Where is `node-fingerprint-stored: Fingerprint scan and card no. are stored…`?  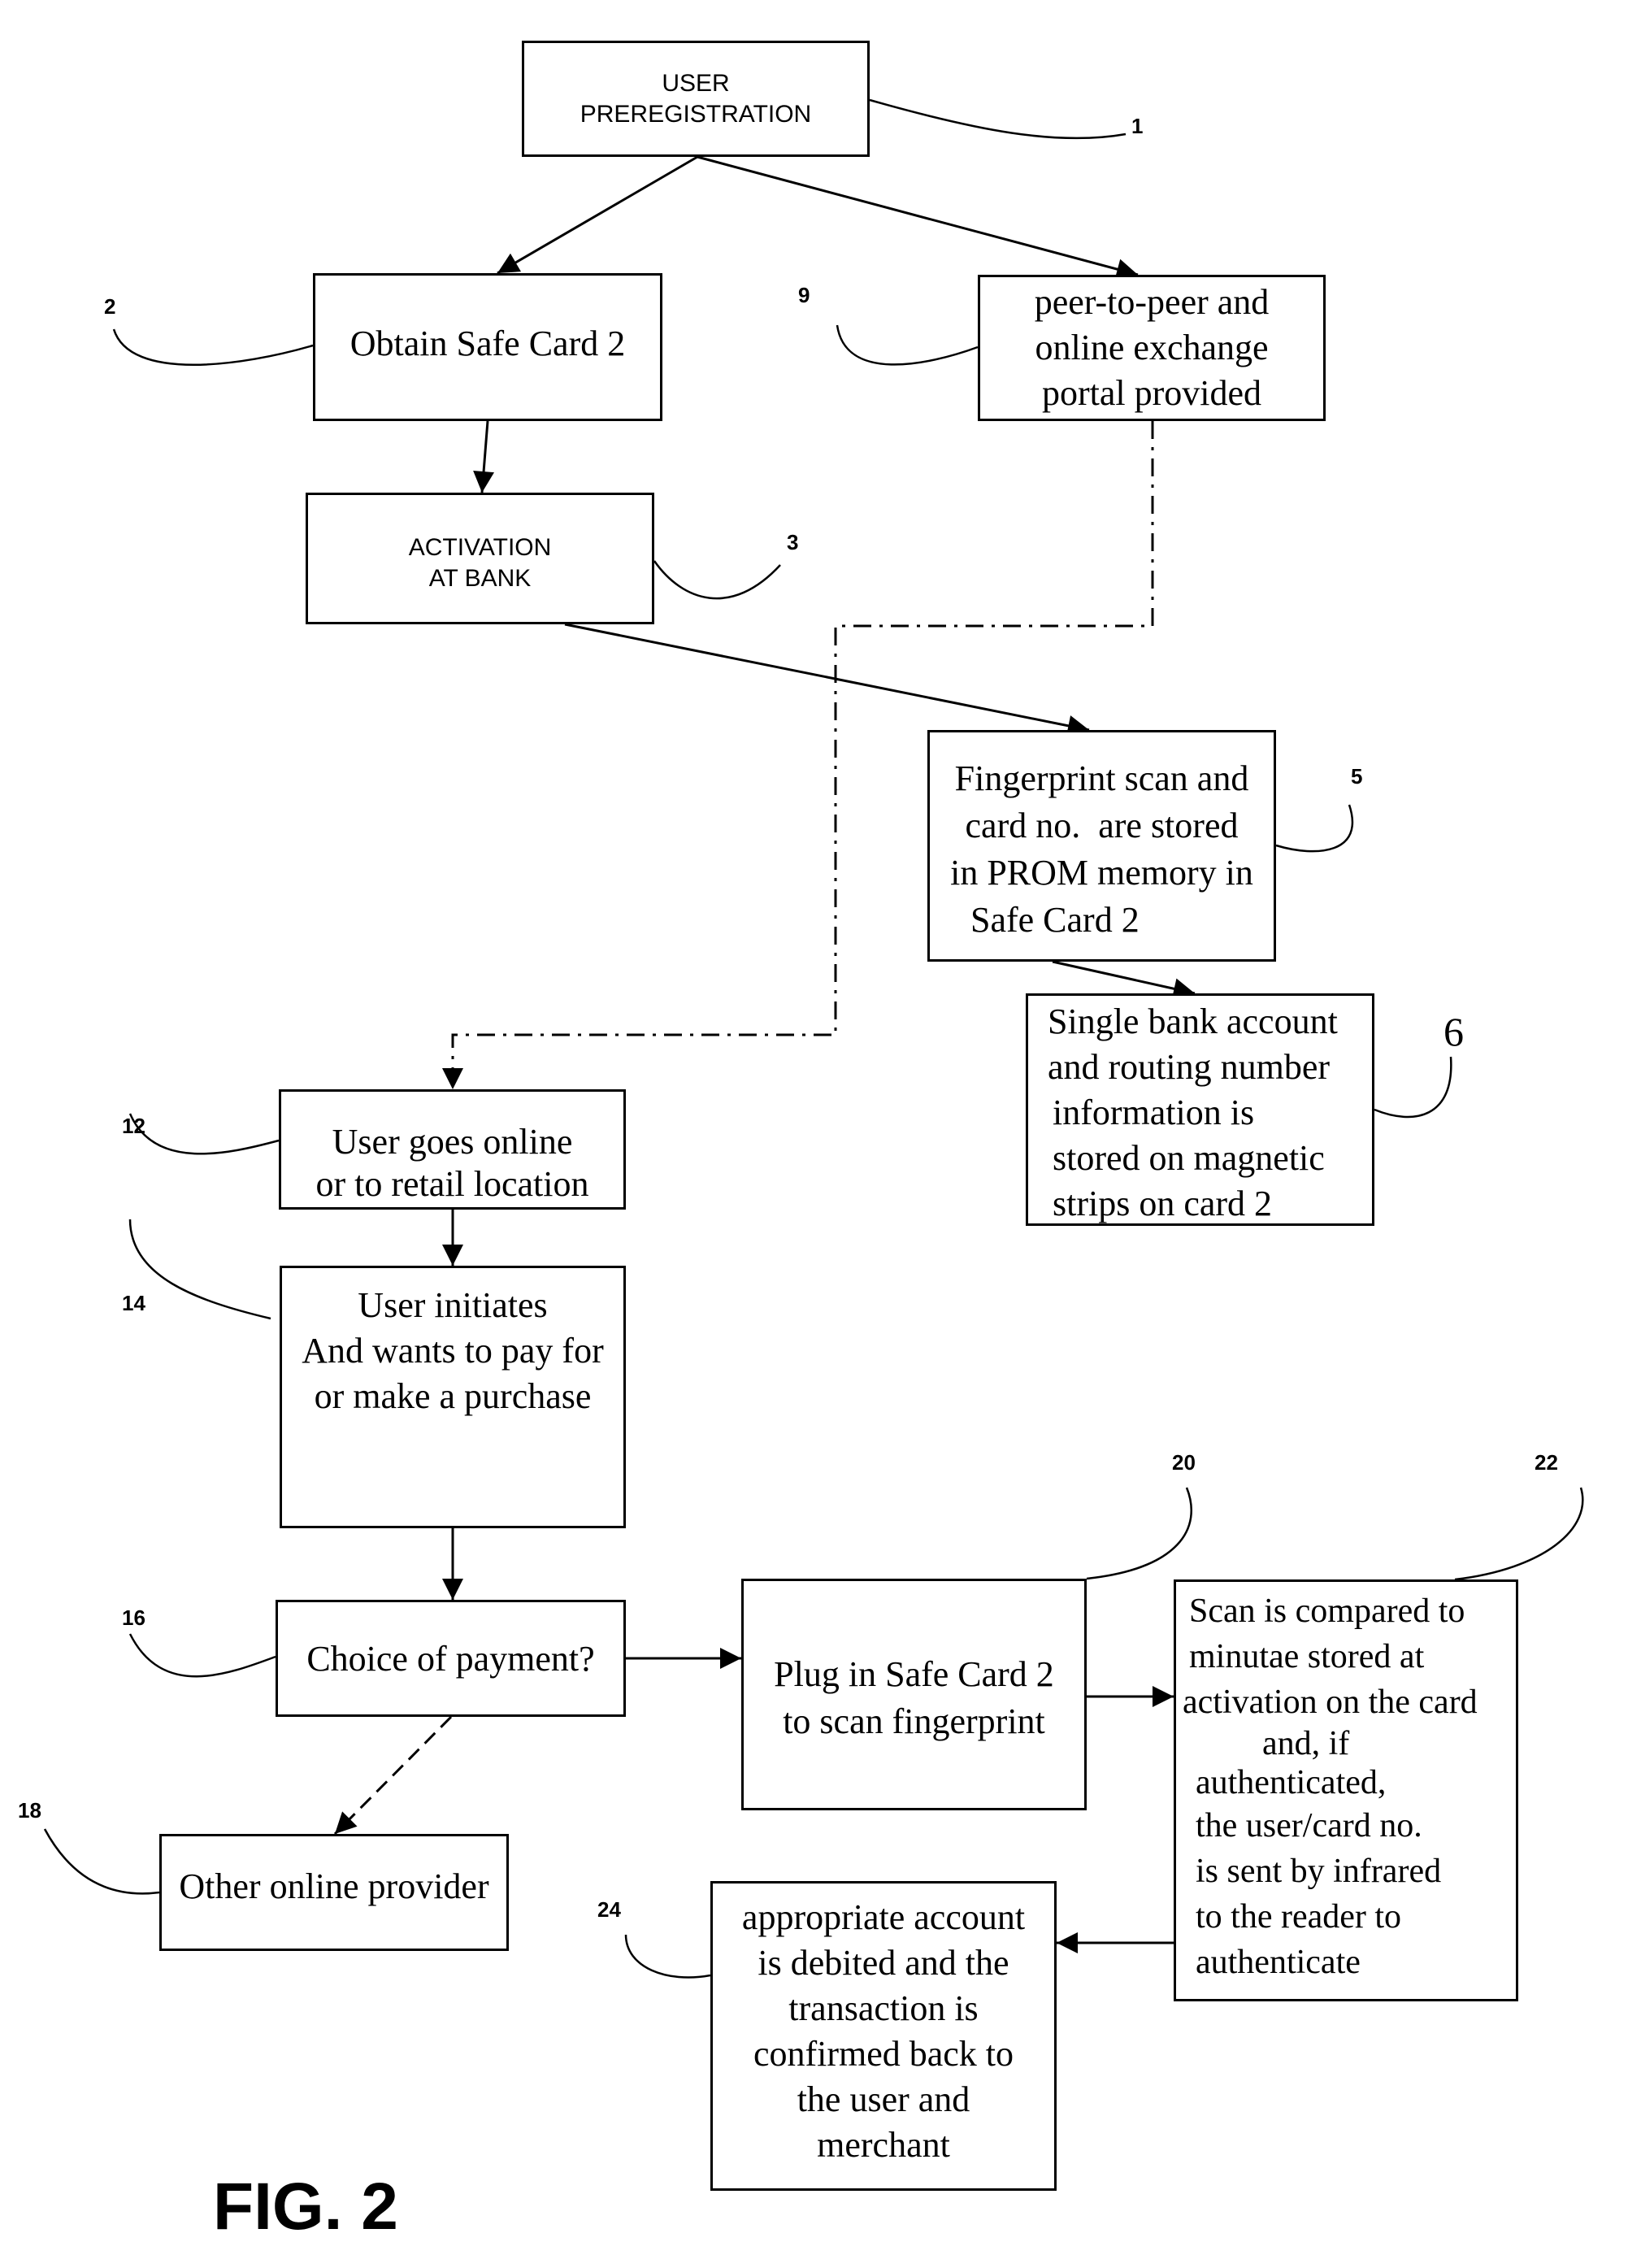
node-fingerprint-stored: Fingerprint scan and card no. are stored… is located at coordinates (1101, 846).